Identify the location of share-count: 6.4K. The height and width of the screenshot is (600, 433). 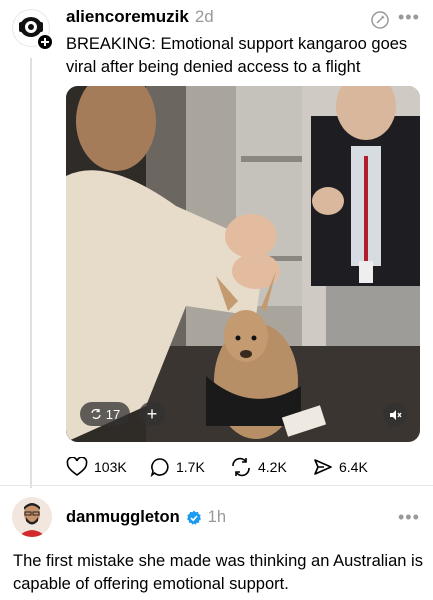
(353, 467).